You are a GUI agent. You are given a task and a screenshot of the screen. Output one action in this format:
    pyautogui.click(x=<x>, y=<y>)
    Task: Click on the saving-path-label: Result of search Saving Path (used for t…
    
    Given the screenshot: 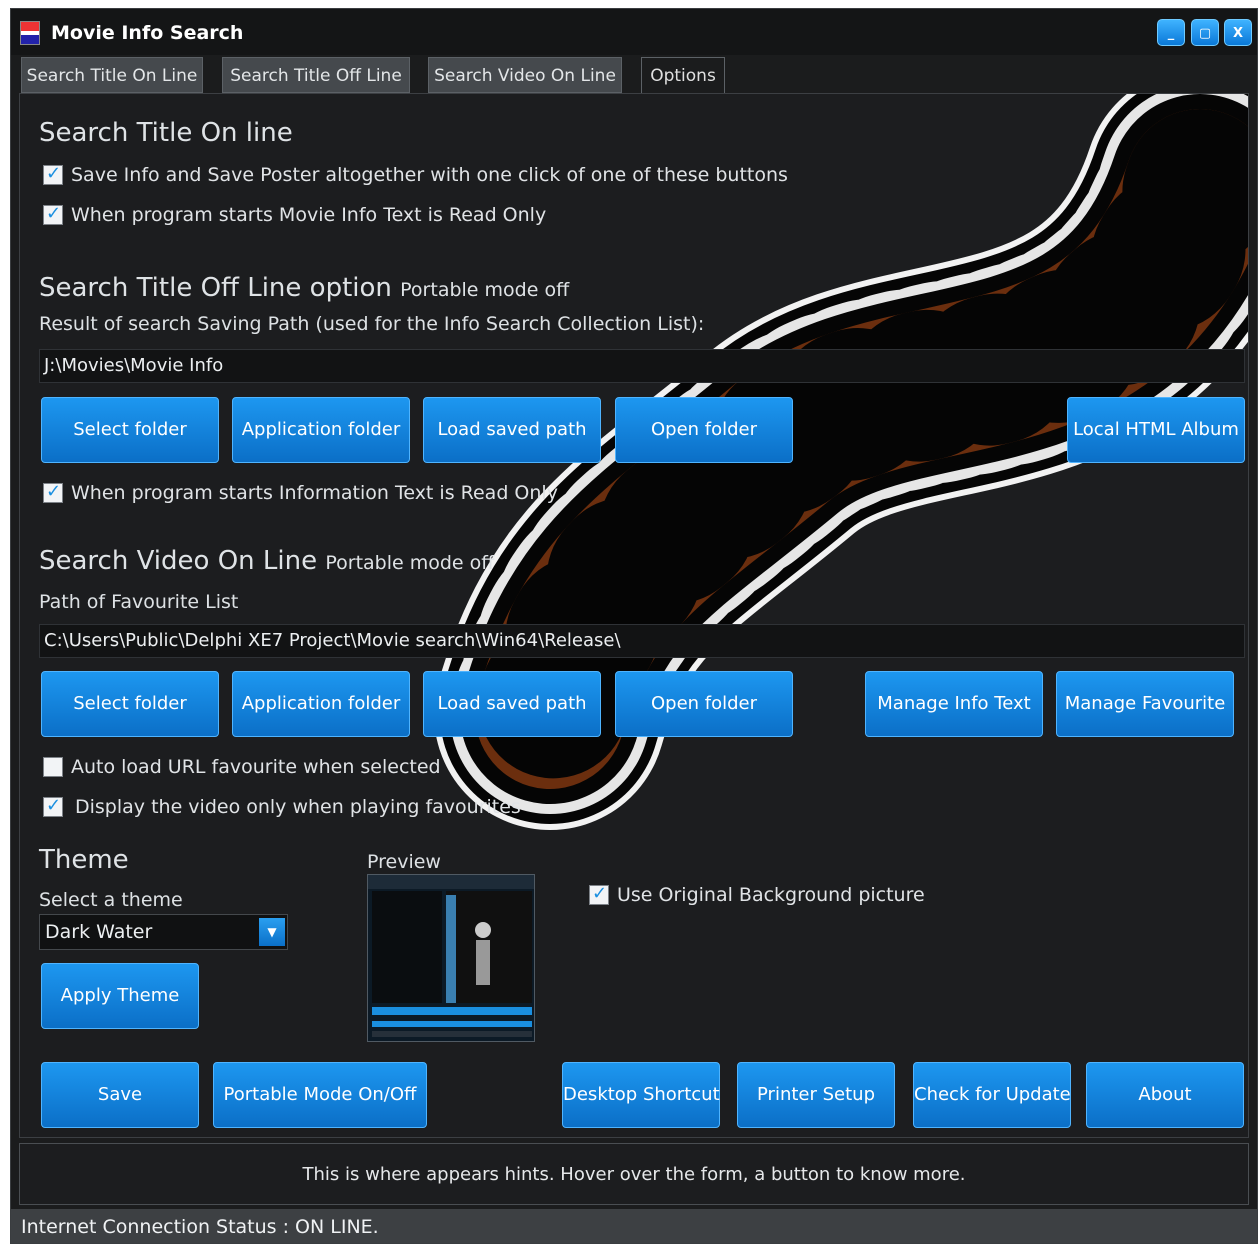 What is the action you would take?
    pyautogui.click(x=372, y=324)
    